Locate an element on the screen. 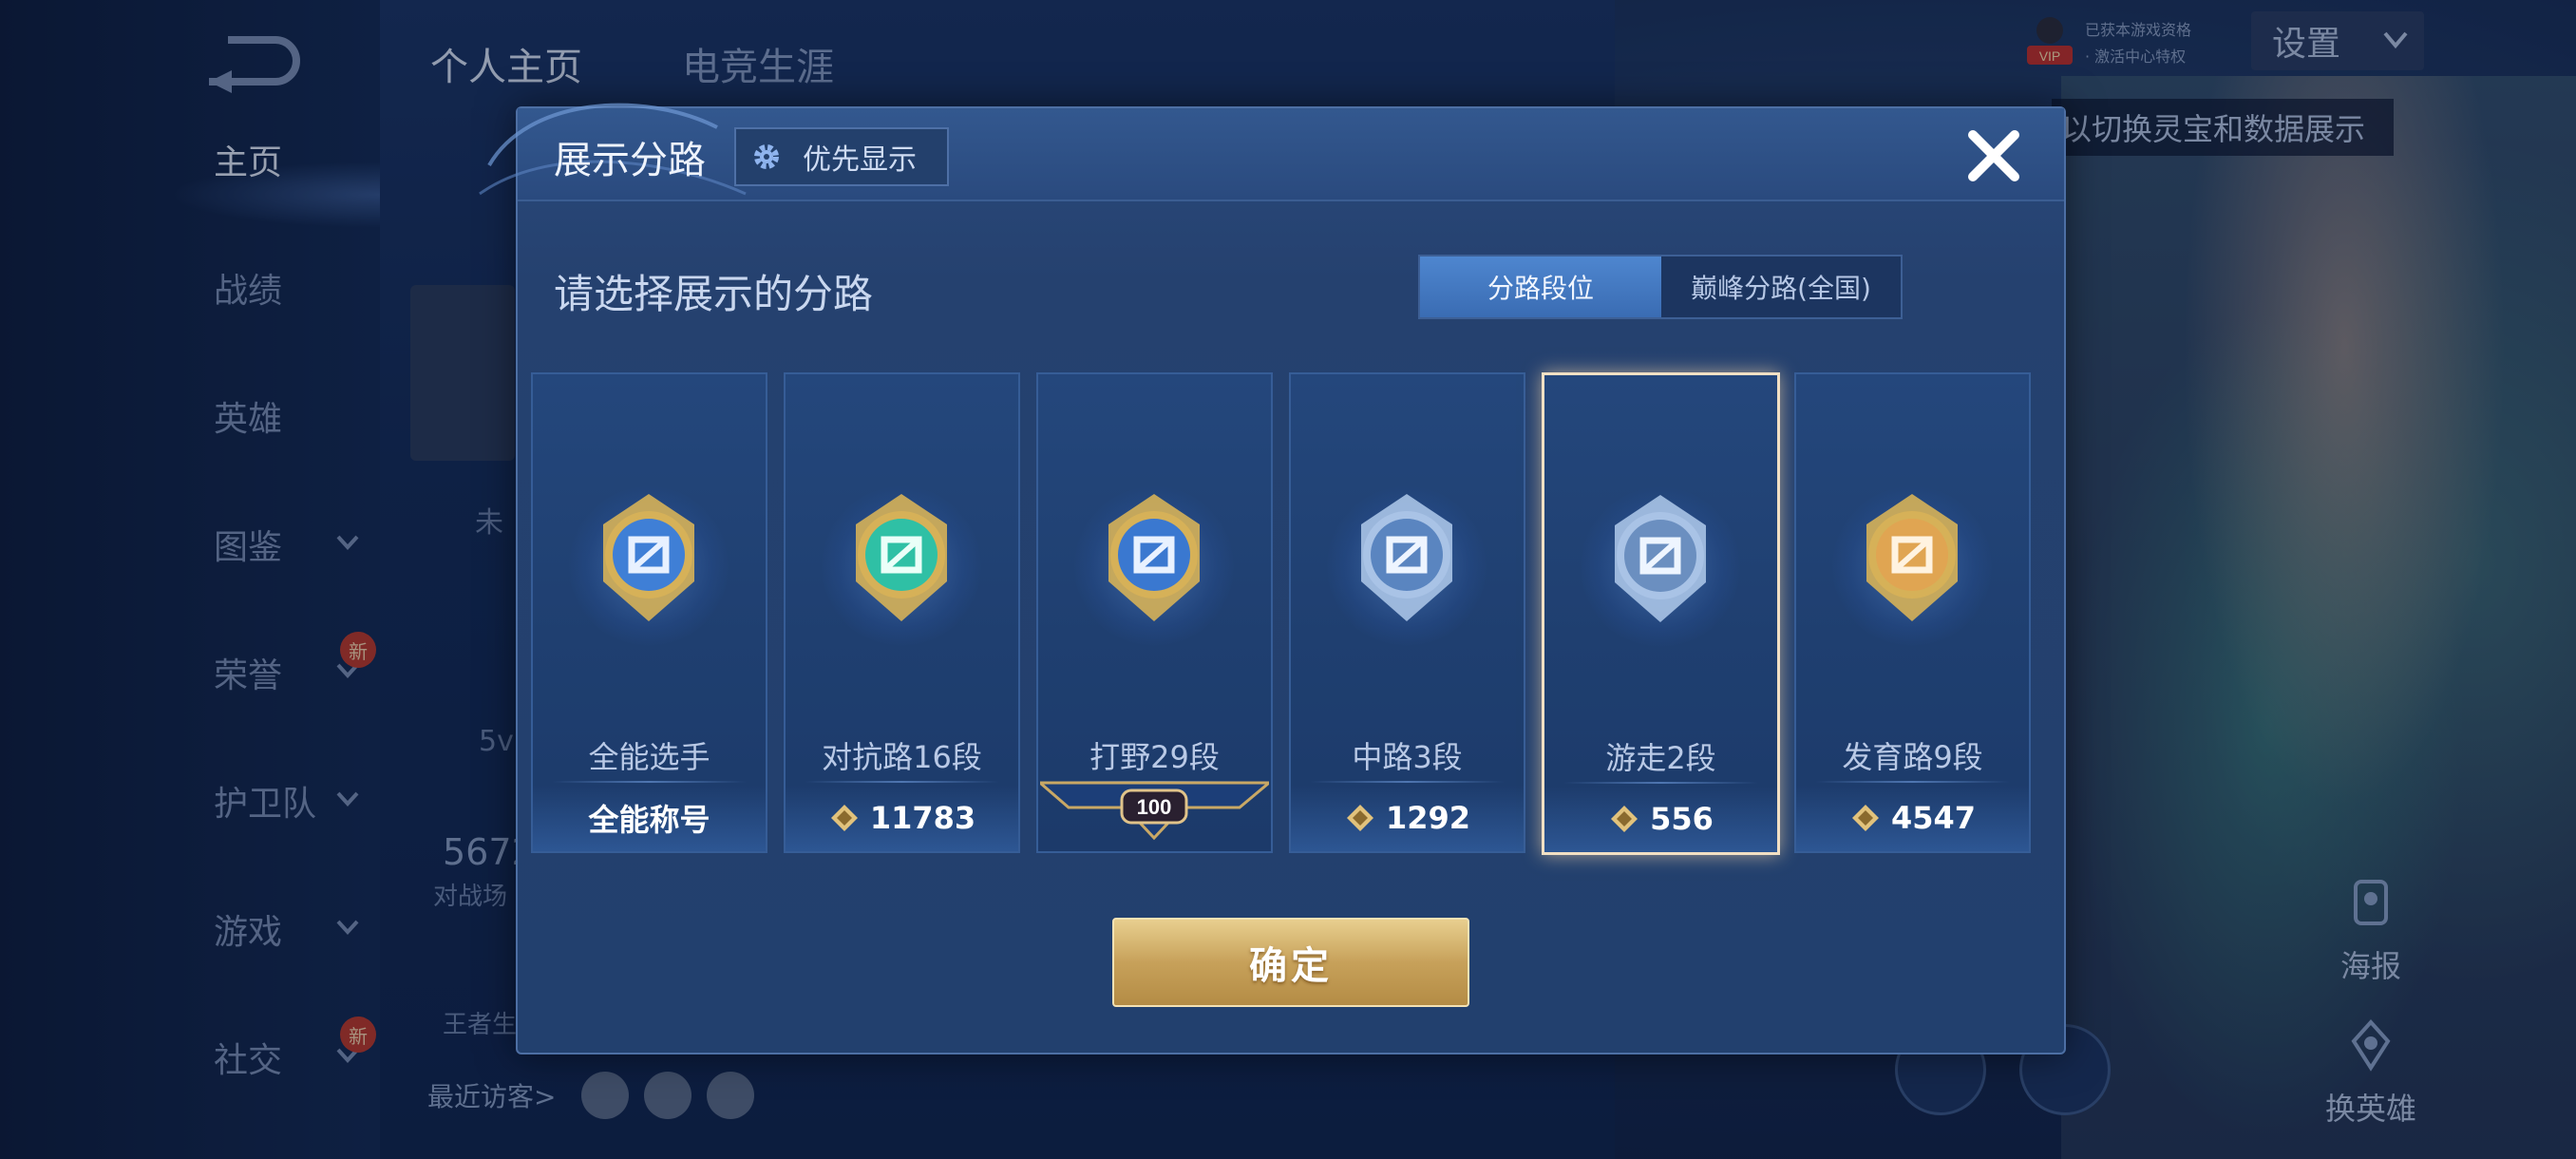  lane-footer-text: 4547 is located at coordinates (1933, 818).